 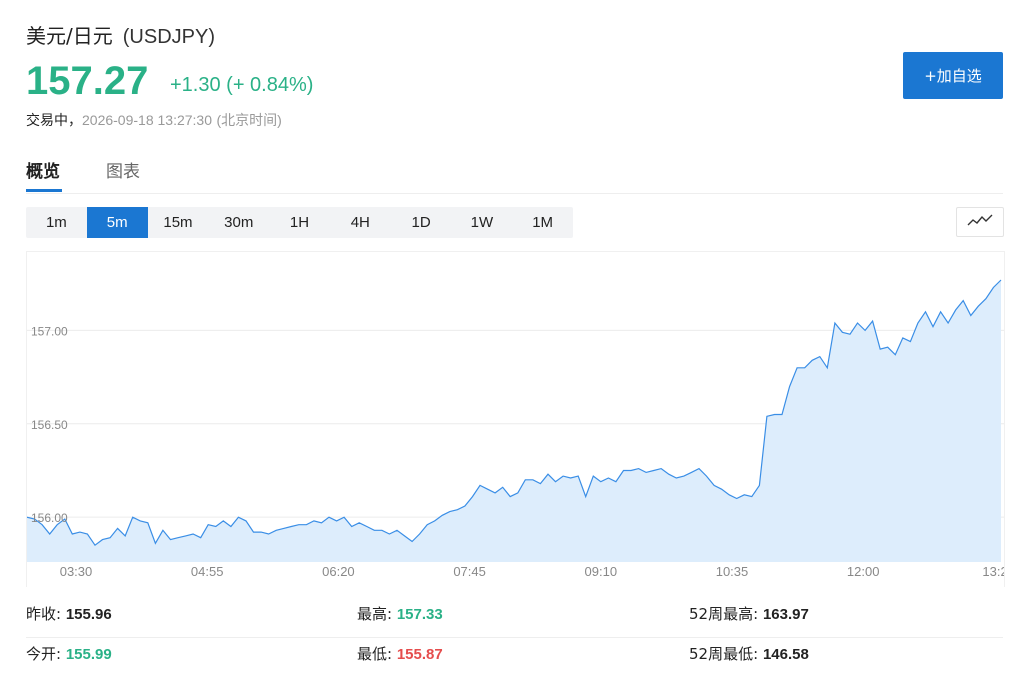 I want to click on status-text: 交易中，, so click(x=54, y=121).